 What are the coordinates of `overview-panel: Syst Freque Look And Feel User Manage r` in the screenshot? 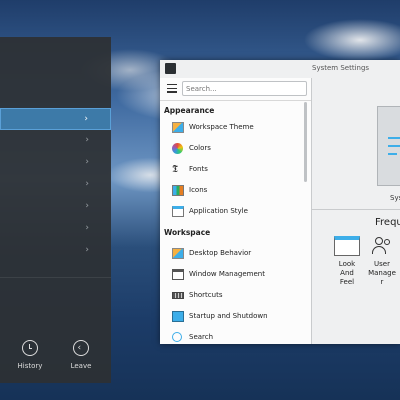 It's located at (356, 211).